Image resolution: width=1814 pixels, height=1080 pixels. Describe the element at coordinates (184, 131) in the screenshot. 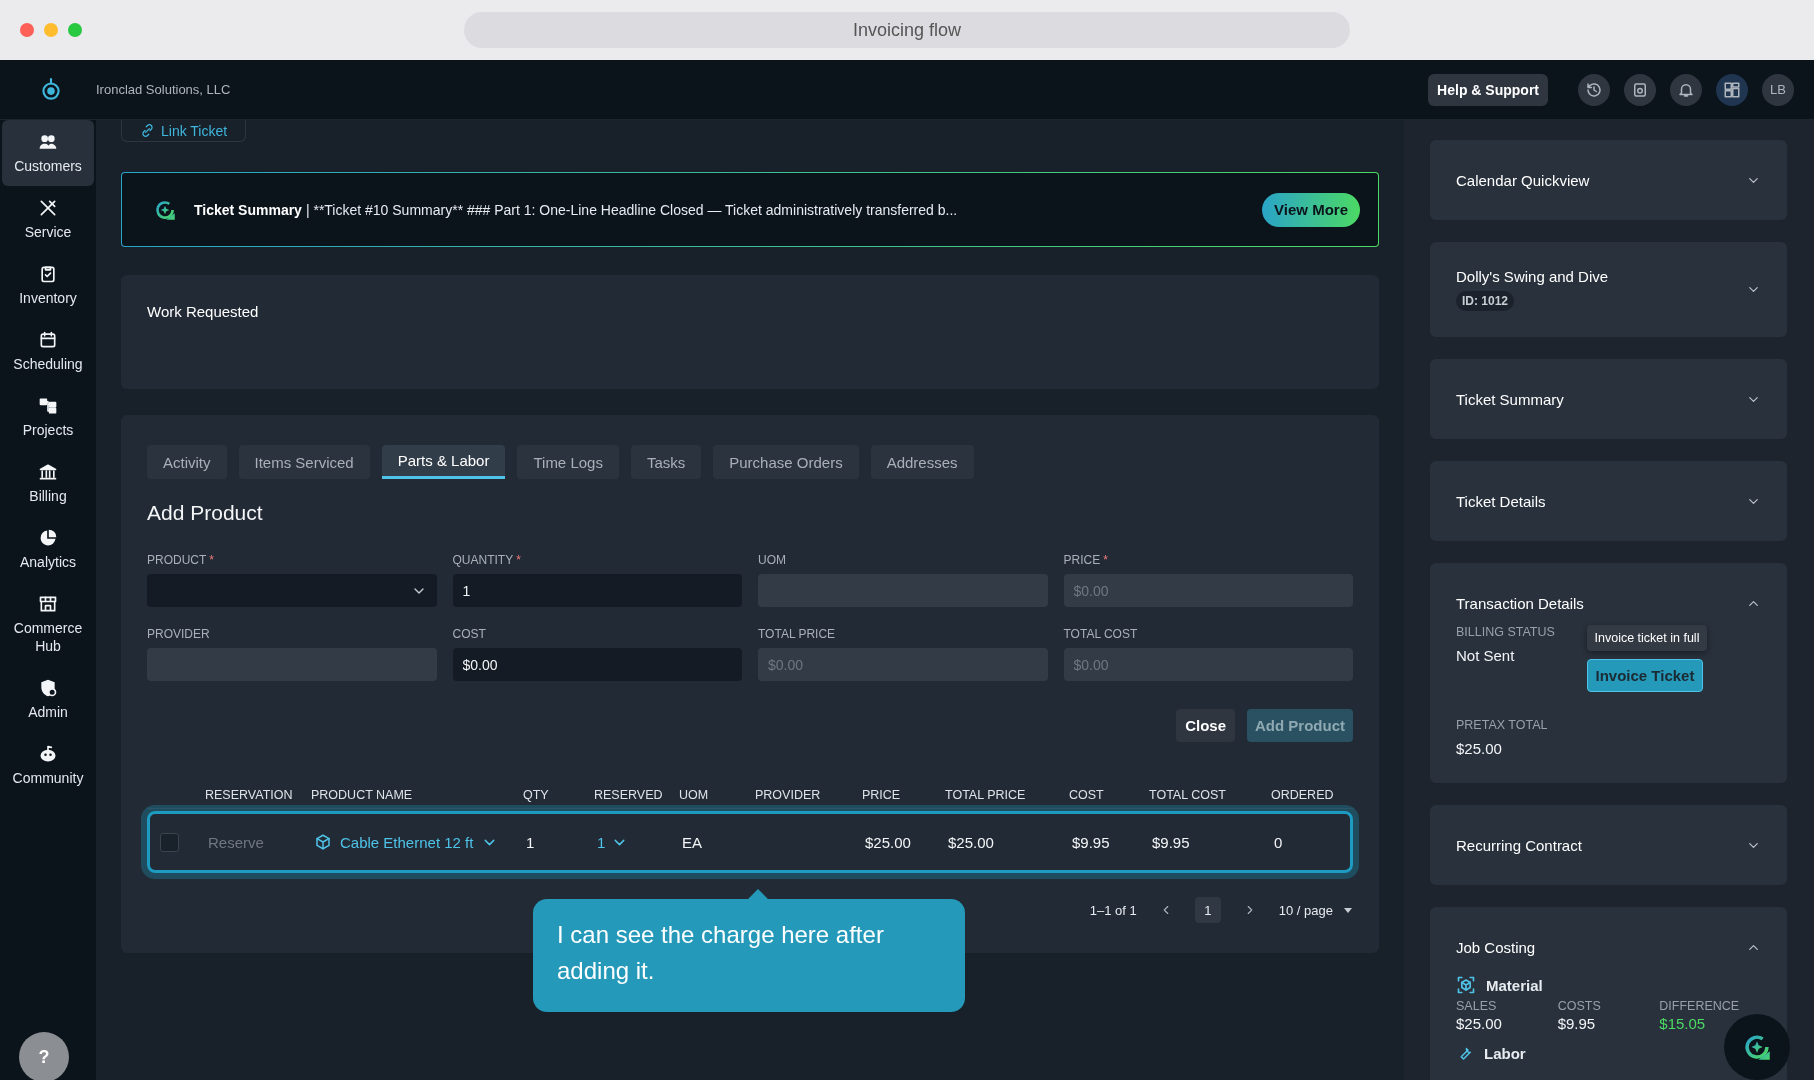

I see `link-ticket-button: Link Ticket` at that location.